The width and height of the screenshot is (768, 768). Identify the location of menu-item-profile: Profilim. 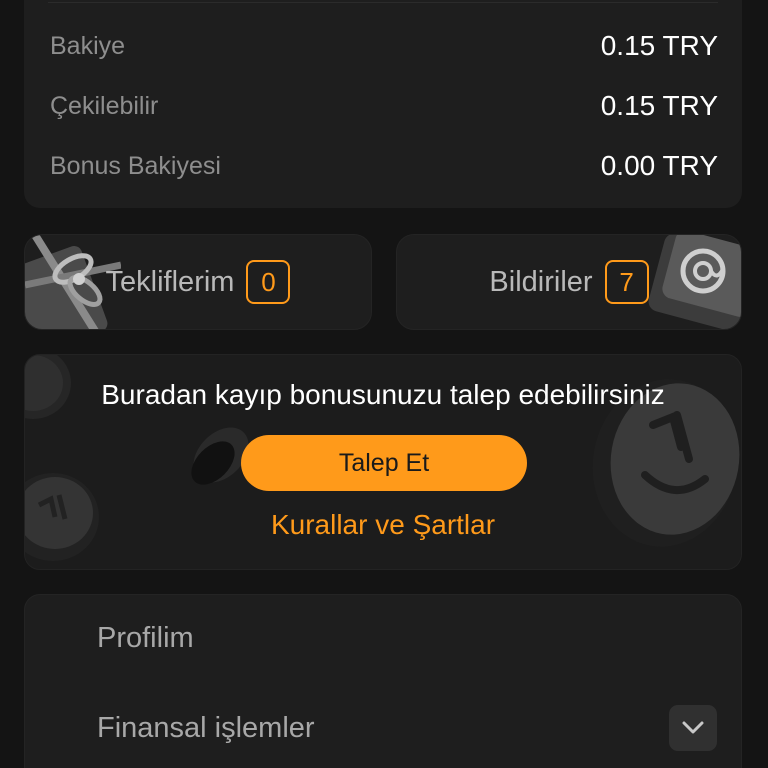
(407, 638).